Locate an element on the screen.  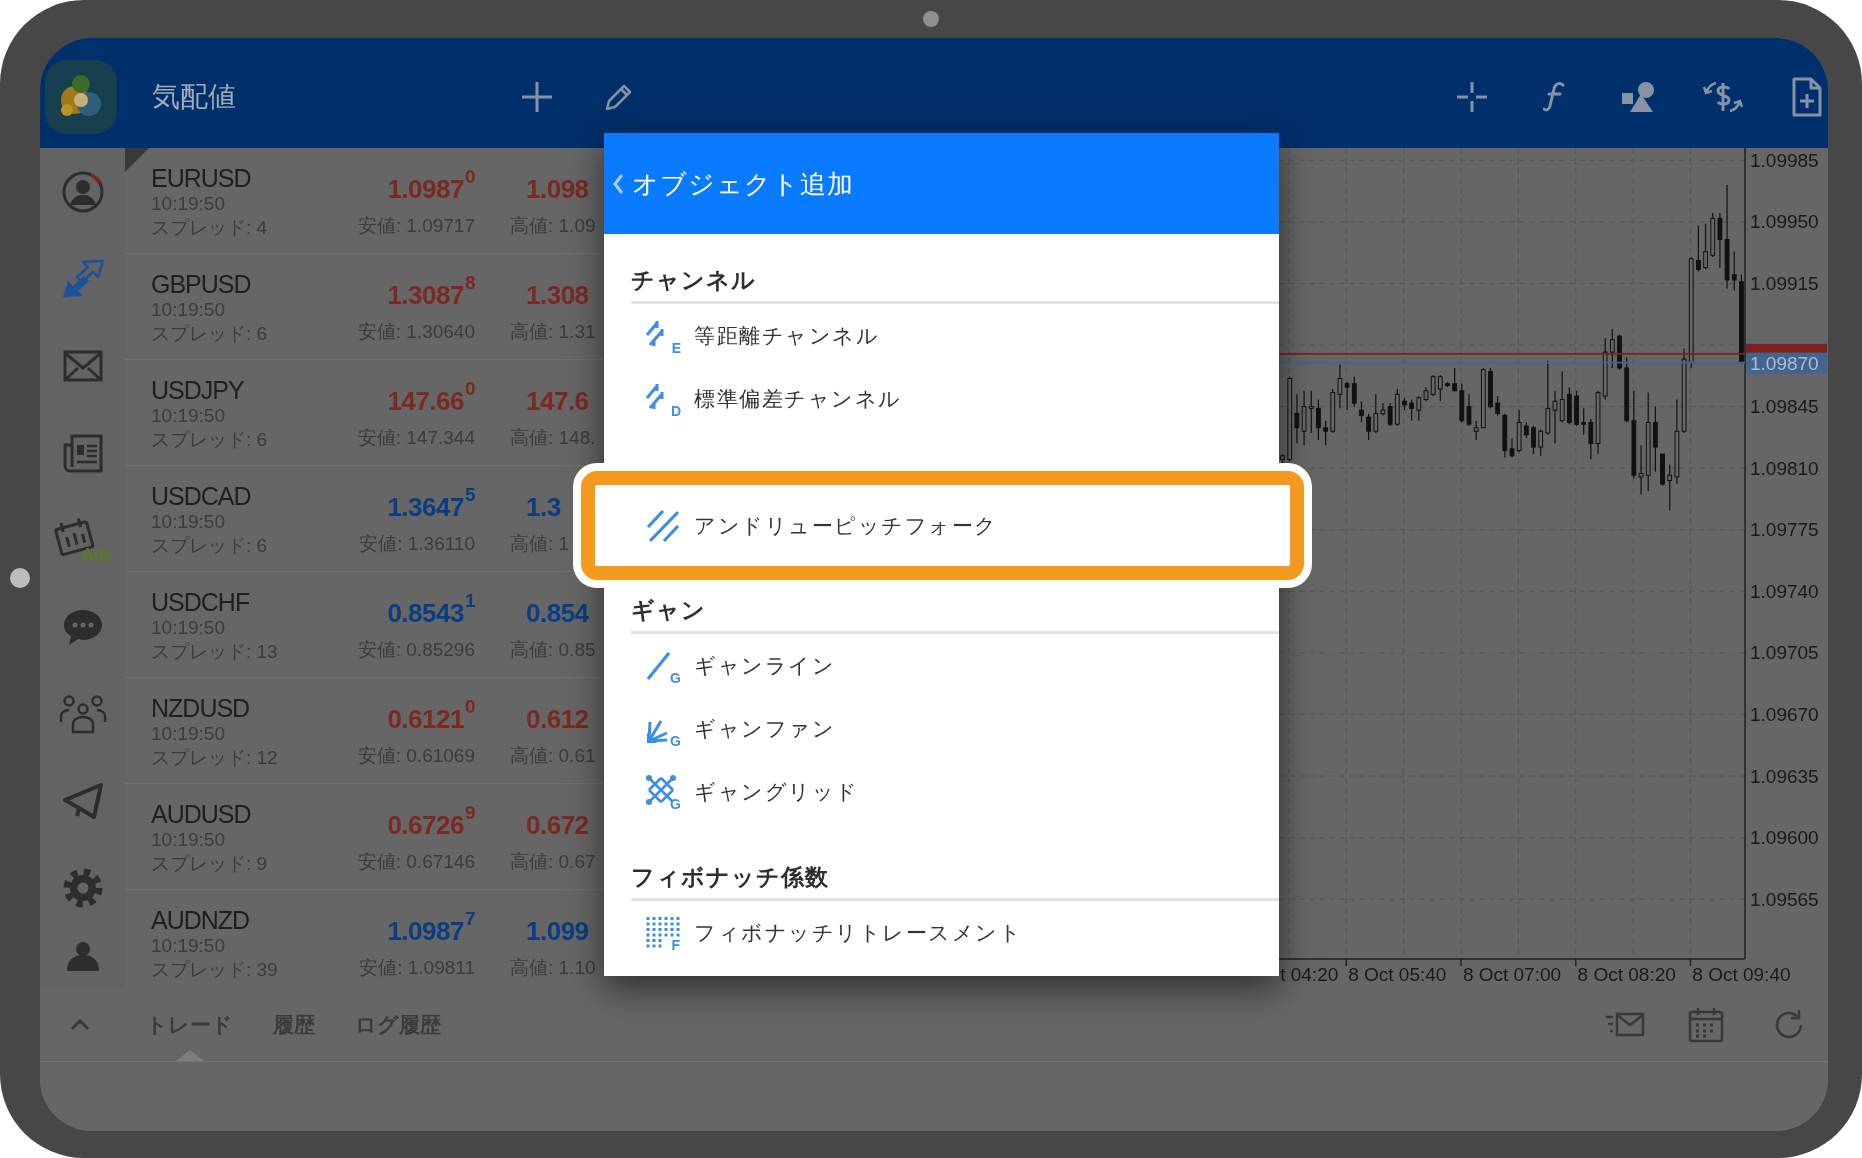
corner-triangle-icon is located at coordinates (137, 160).